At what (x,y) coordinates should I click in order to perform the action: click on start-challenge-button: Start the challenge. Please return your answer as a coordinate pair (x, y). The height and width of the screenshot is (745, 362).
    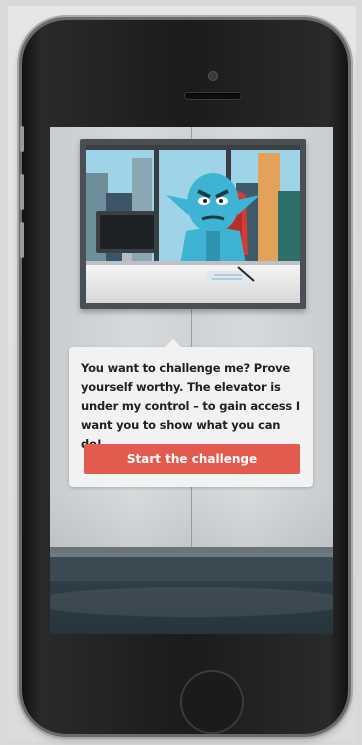
    Looking at the image, I should click on (192, 459).